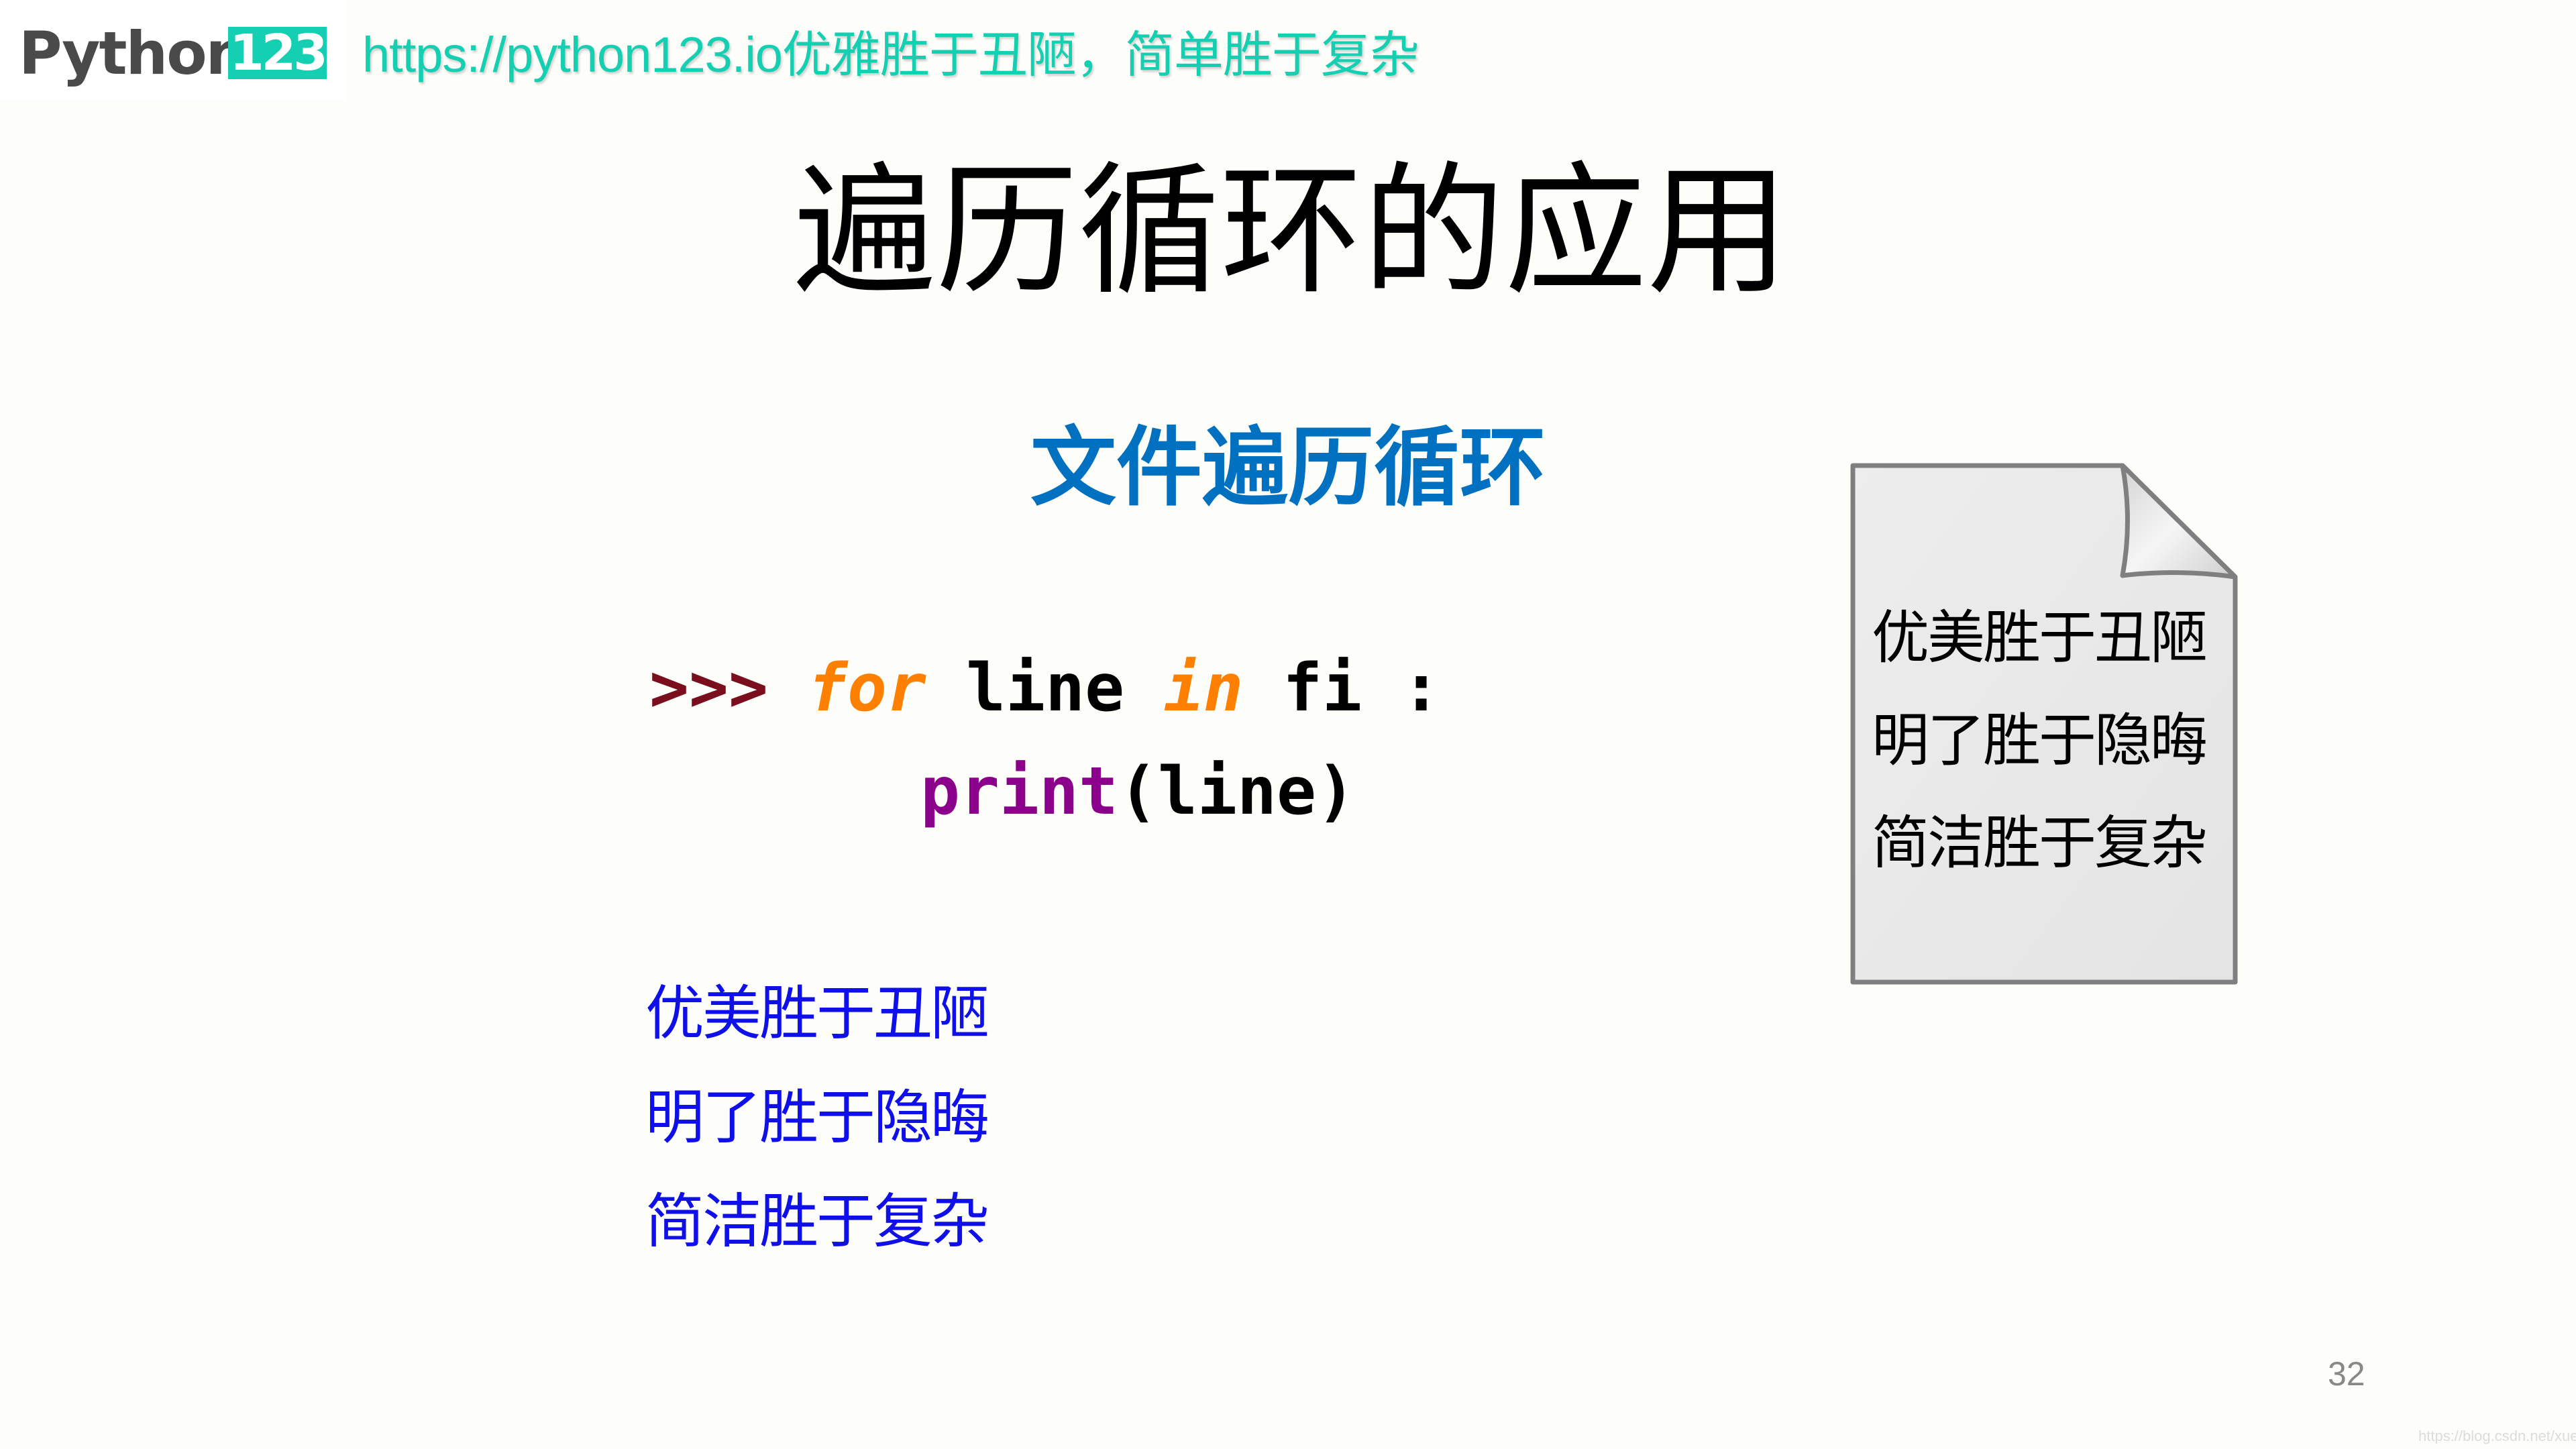 This screenshot has width=2576, height=1449. I want to click on page-number: 32, so click(2346, 1374).